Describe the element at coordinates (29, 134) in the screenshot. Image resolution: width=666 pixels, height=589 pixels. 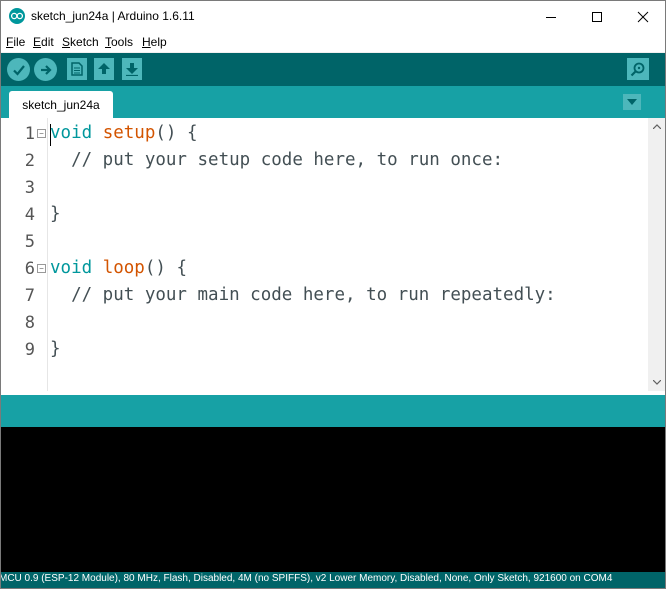
I see `line-number: 1` at that location.